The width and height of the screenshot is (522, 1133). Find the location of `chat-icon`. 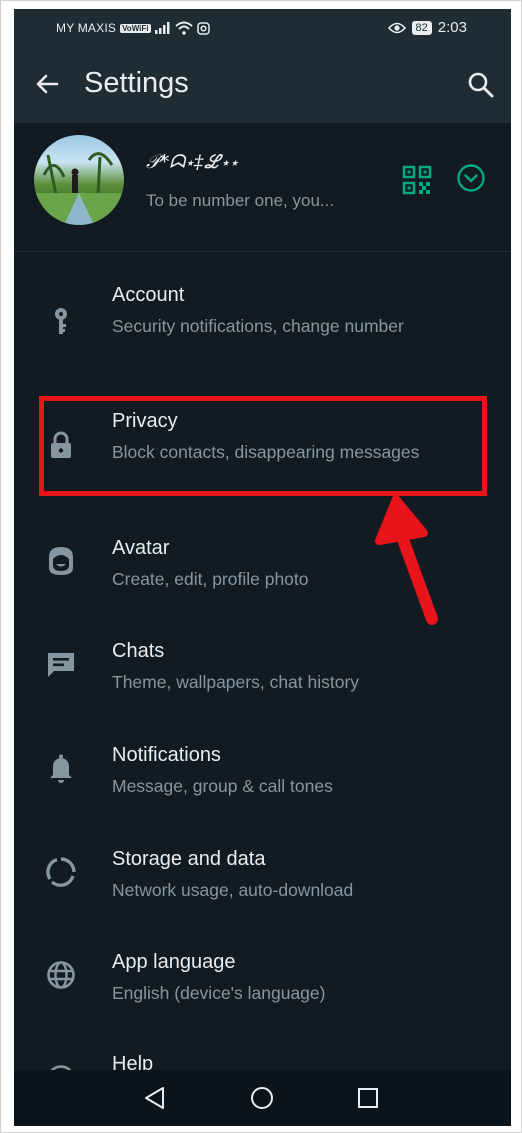

chat-icon is located at coordinates (61, 665).